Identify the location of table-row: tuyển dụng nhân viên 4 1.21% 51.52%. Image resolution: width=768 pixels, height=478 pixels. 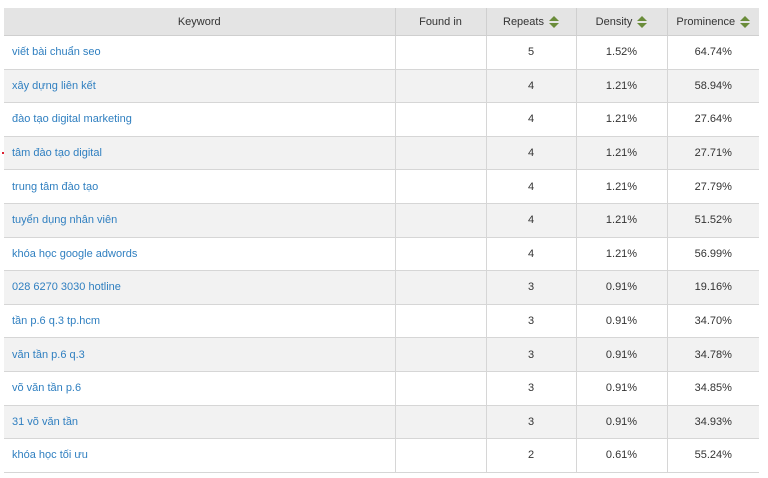
(381, 220).